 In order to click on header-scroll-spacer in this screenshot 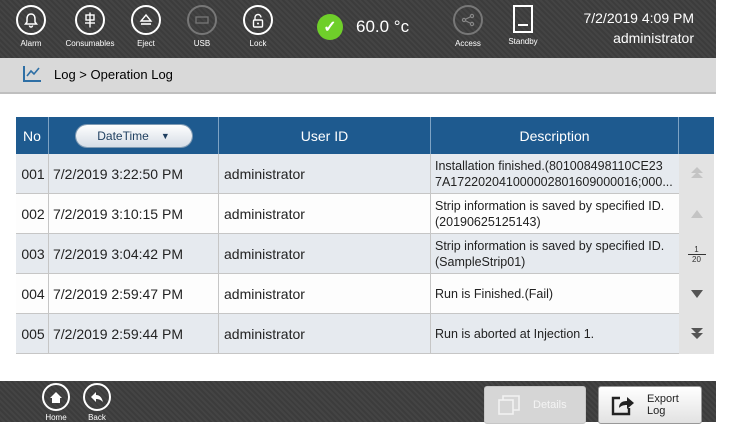, I will do `click(696, 135)`.